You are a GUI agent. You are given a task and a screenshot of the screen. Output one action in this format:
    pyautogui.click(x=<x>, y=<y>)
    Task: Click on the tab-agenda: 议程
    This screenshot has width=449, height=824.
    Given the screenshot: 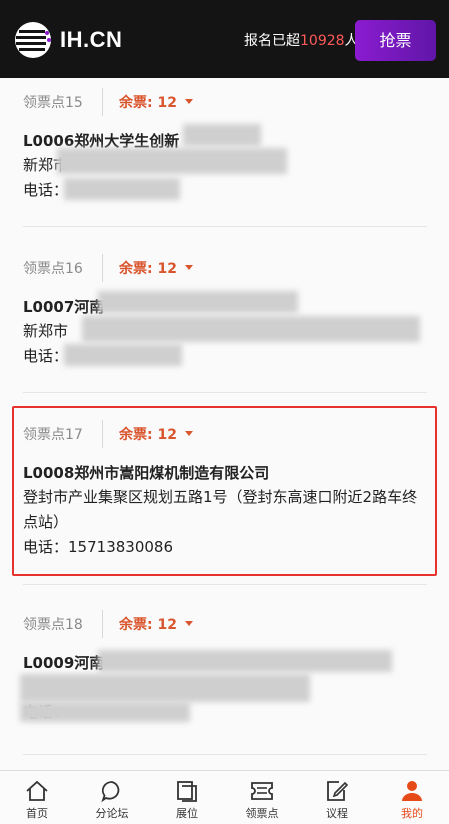 What is the action you would take?
    pyautogui.click(x=337, y=797)
    